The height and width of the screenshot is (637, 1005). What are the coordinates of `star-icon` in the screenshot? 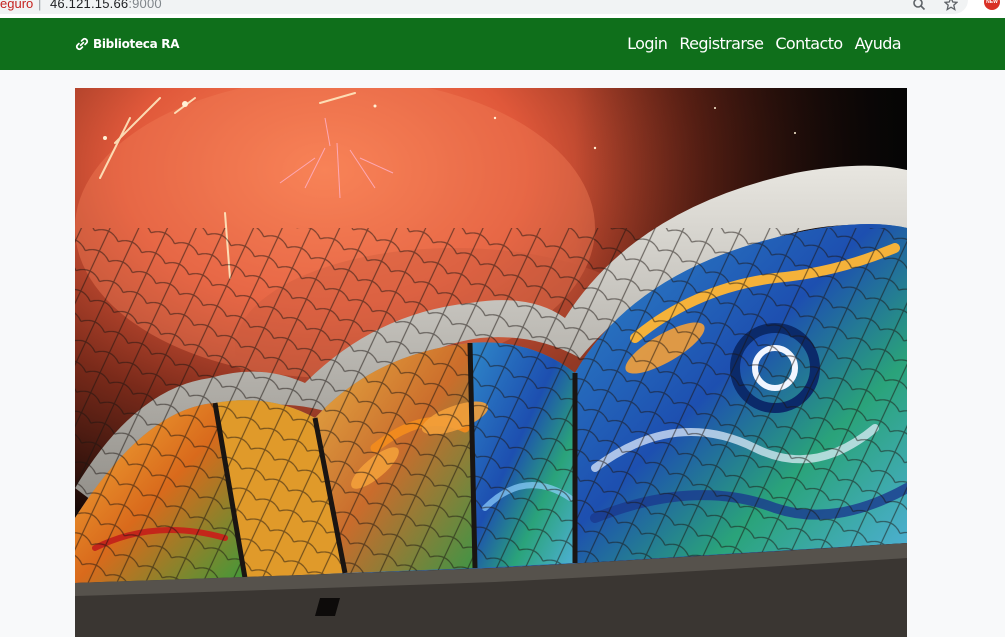 It's located at (951, 5).